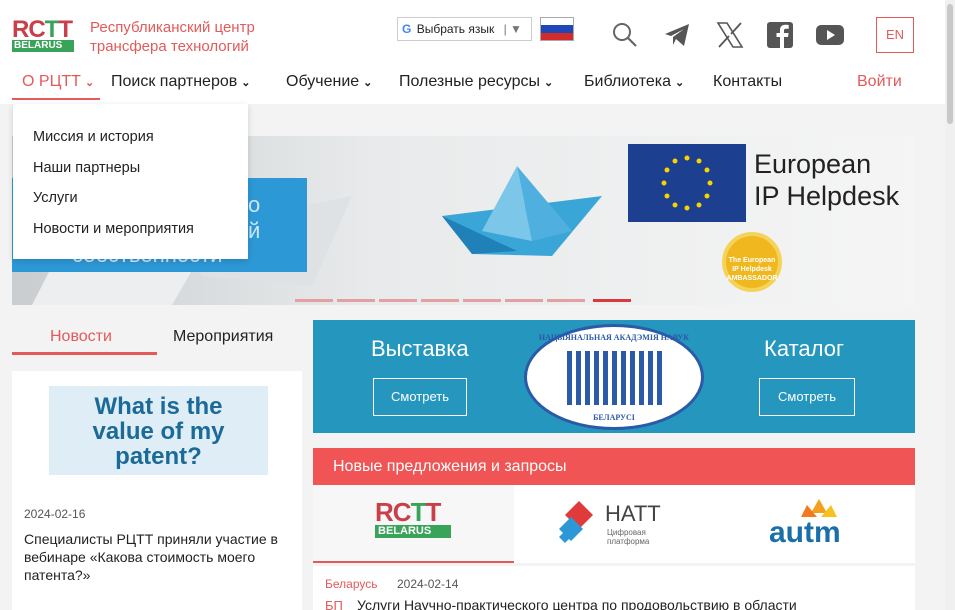  What do you see at coordinates (130, 168) in the screenshot?
I see `menu-item-partners: Наши партнеры` at bounding box center [130, 168].